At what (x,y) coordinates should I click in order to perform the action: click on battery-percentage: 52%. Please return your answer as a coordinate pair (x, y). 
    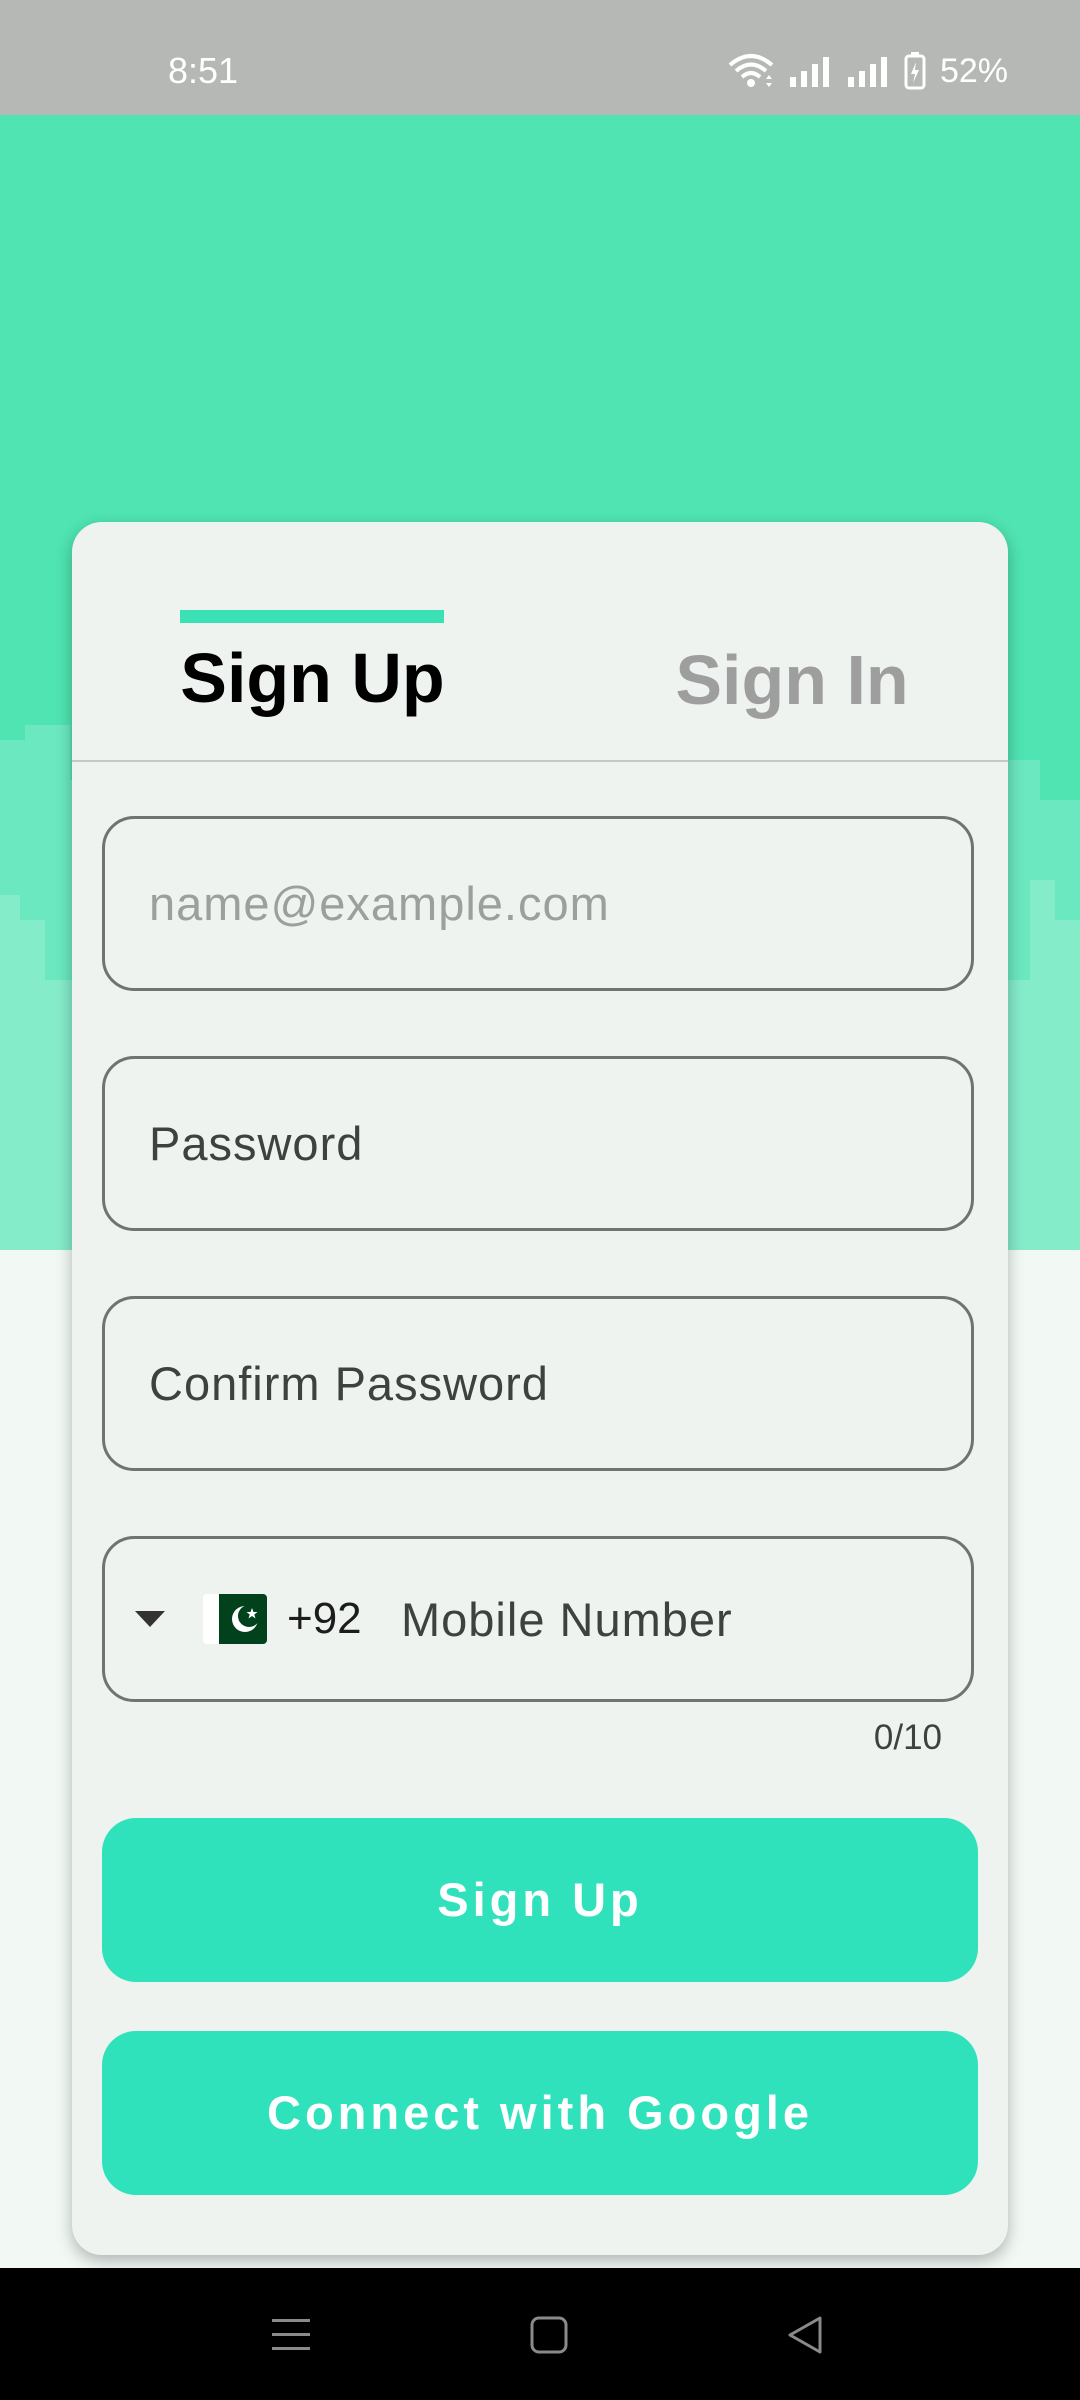
    Looking at the image, I should click on (973, 71).